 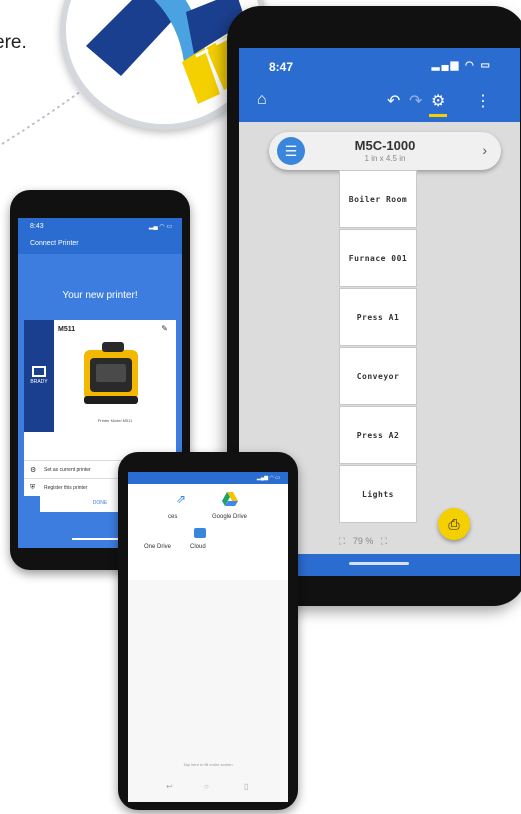 What do you see at coordinates (13, 42) in the screenshot?
I see `intro-text: ere.` at bounding box center [13, 42].